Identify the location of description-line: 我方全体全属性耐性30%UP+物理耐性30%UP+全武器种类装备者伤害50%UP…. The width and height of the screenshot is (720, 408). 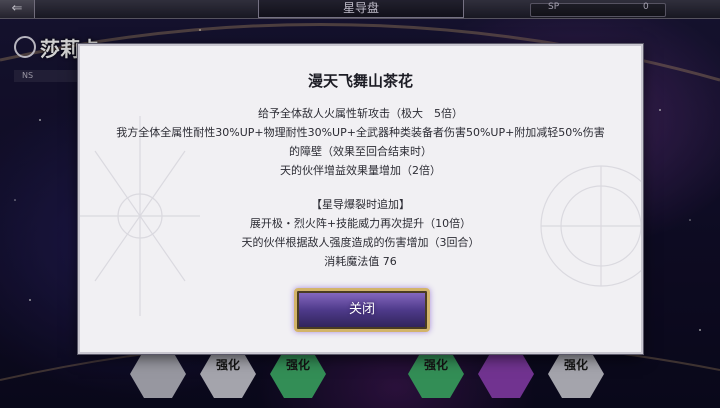
(360, 132).